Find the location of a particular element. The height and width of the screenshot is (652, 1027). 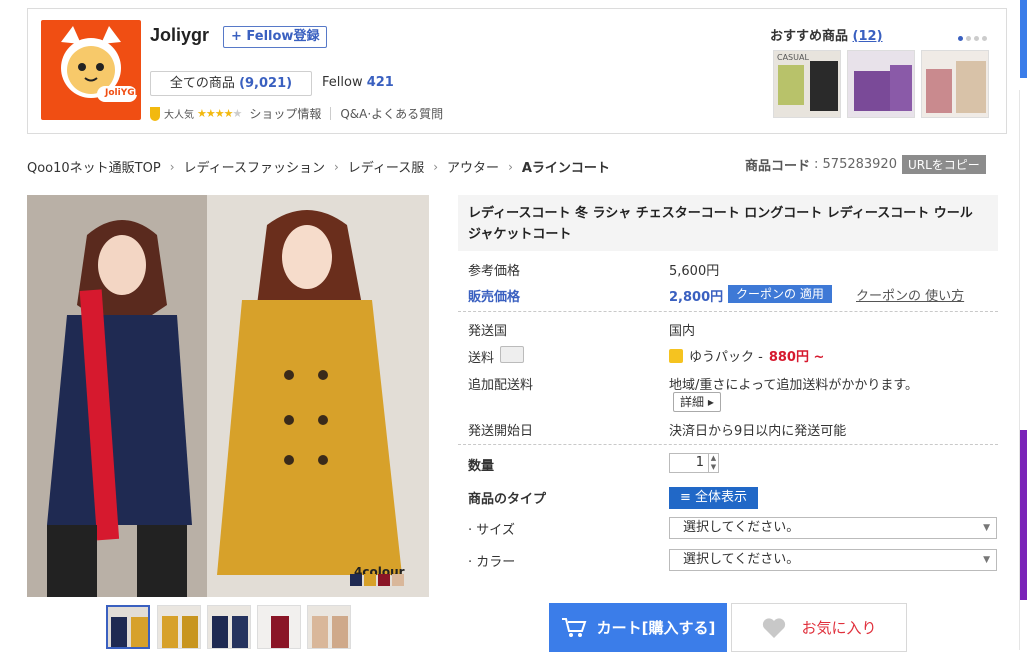

recommend-title-text: おすすめ商品 is located at coordinates (809, 36).